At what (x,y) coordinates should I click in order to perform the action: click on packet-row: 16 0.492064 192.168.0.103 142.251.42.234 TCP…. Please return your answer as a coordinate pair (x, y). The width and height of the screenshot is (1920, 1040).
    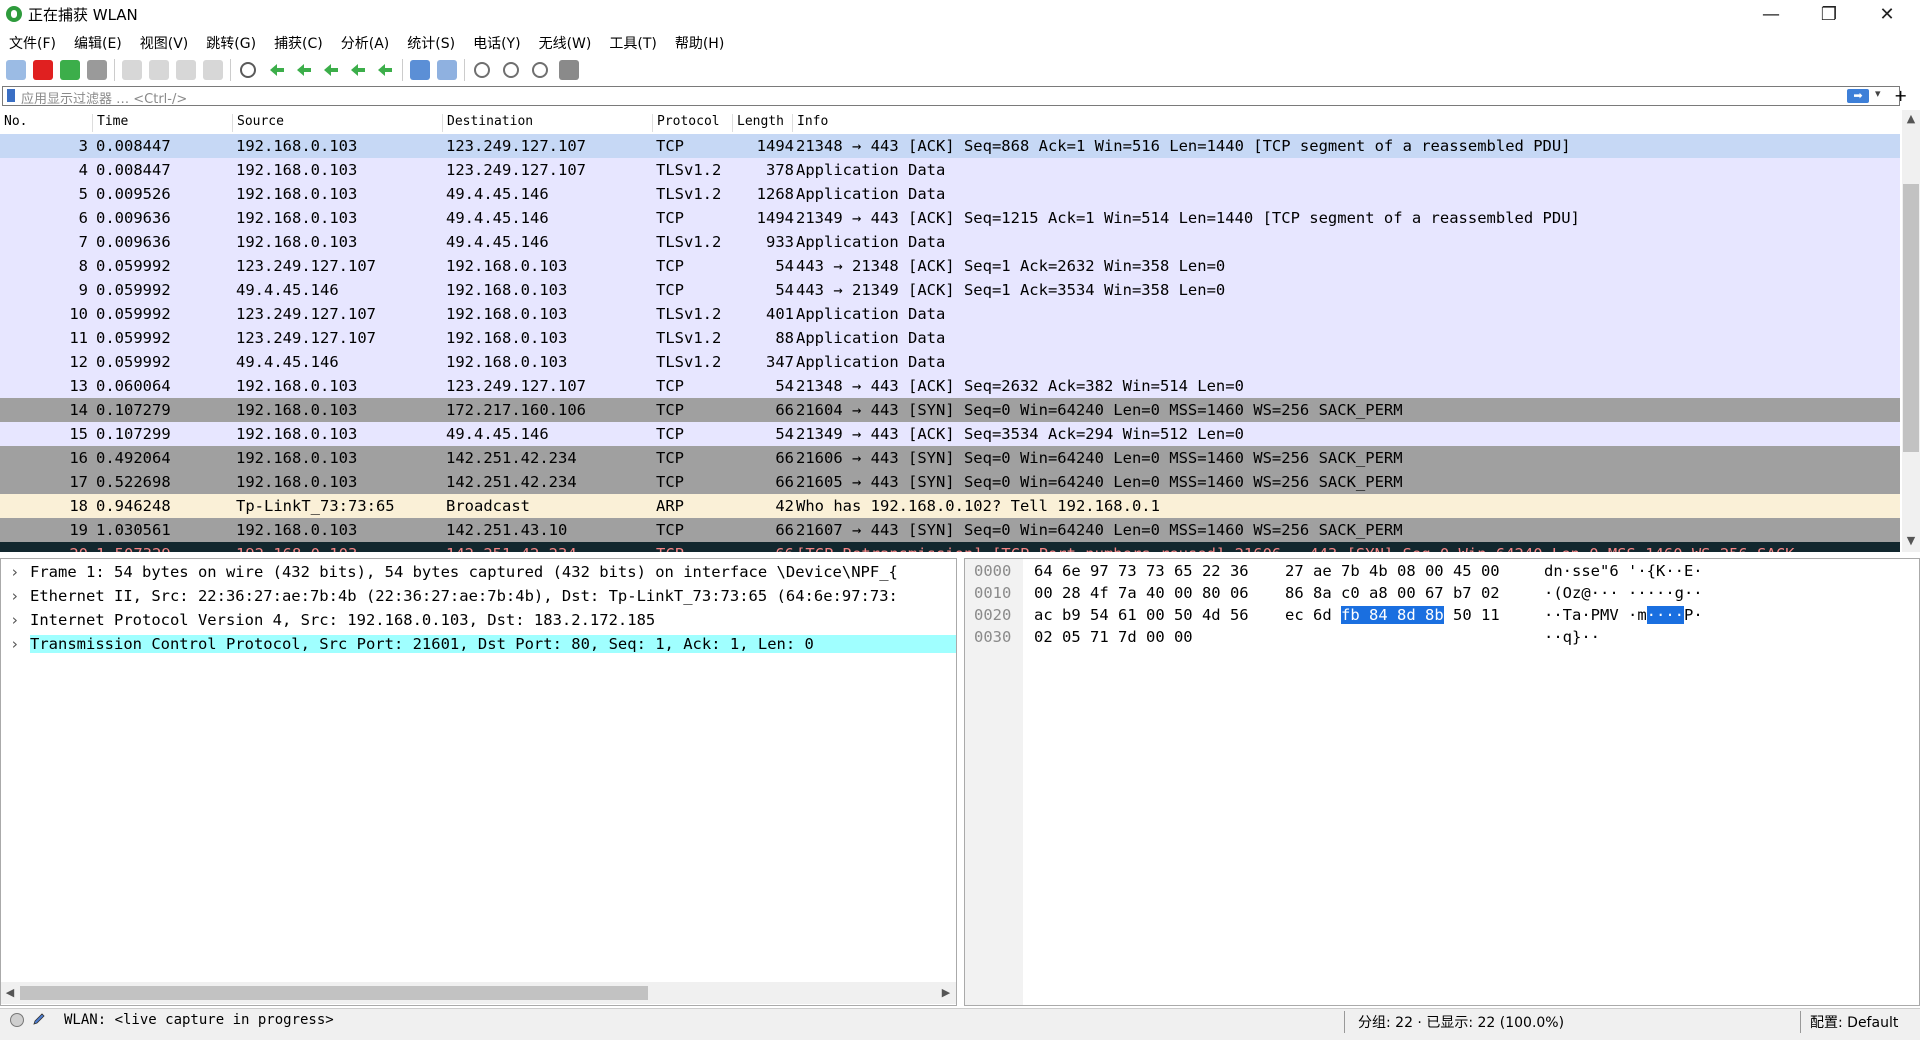
    Looking at the image, I should click on (950, 458).